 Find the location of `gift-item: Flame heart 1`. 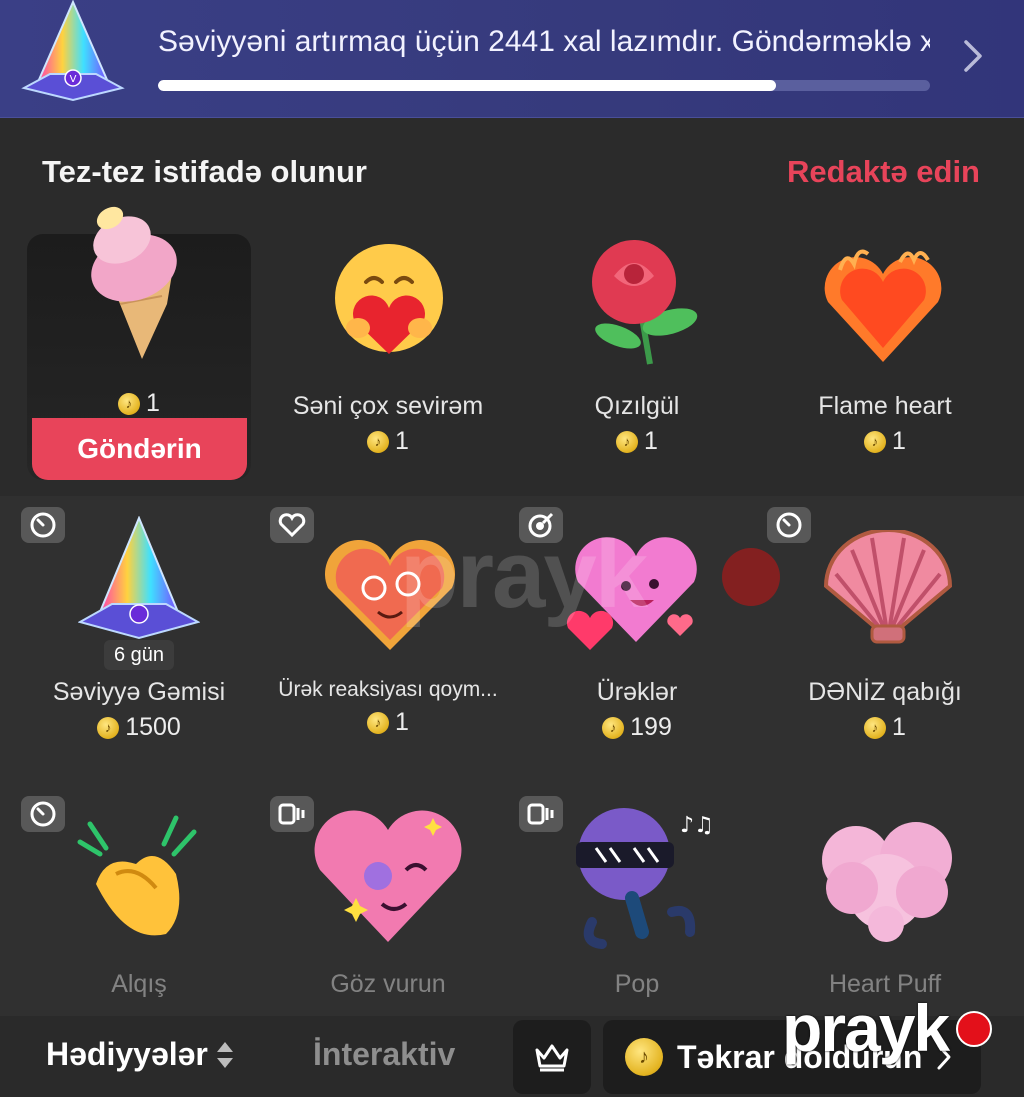

gift-item: Flame heart 1 is located at coordinates (885, 424).